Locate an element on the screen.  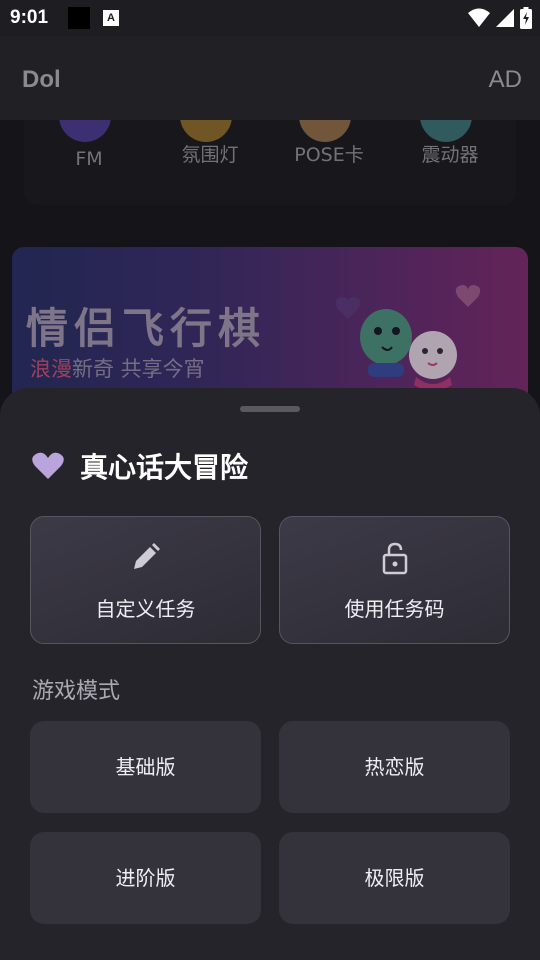
action-label: 使用任务码 is located at coordinates (394, 609).